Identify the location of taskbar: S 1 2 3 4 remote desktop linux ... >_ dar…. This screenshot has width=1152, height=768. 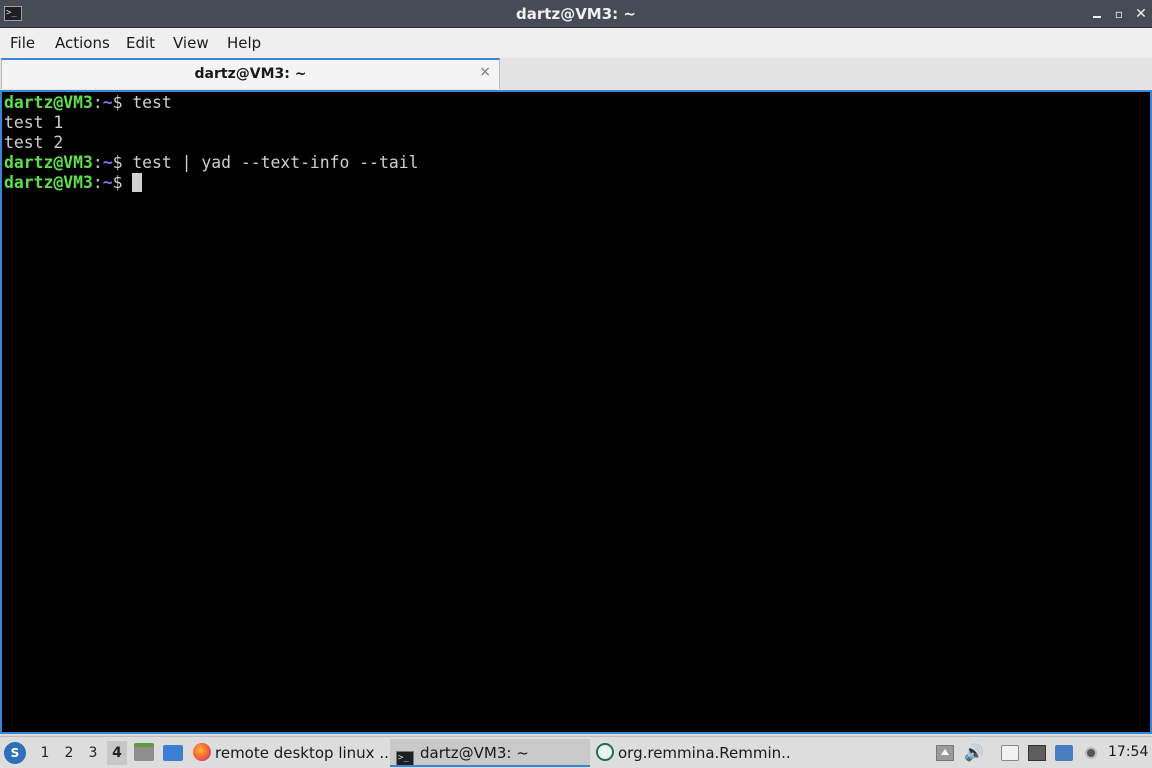
(576, 752).